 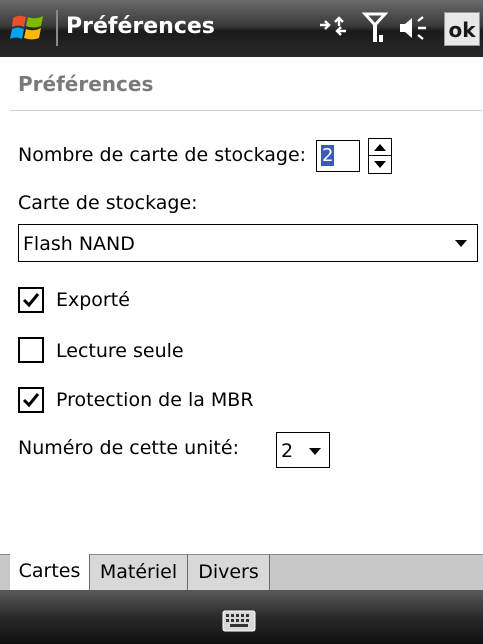 What do you see at coordinates (162, 155) in the screenshot?
I see `storage-count-label: Nombre de carte de stockage:` at bounding box center [162, 155].